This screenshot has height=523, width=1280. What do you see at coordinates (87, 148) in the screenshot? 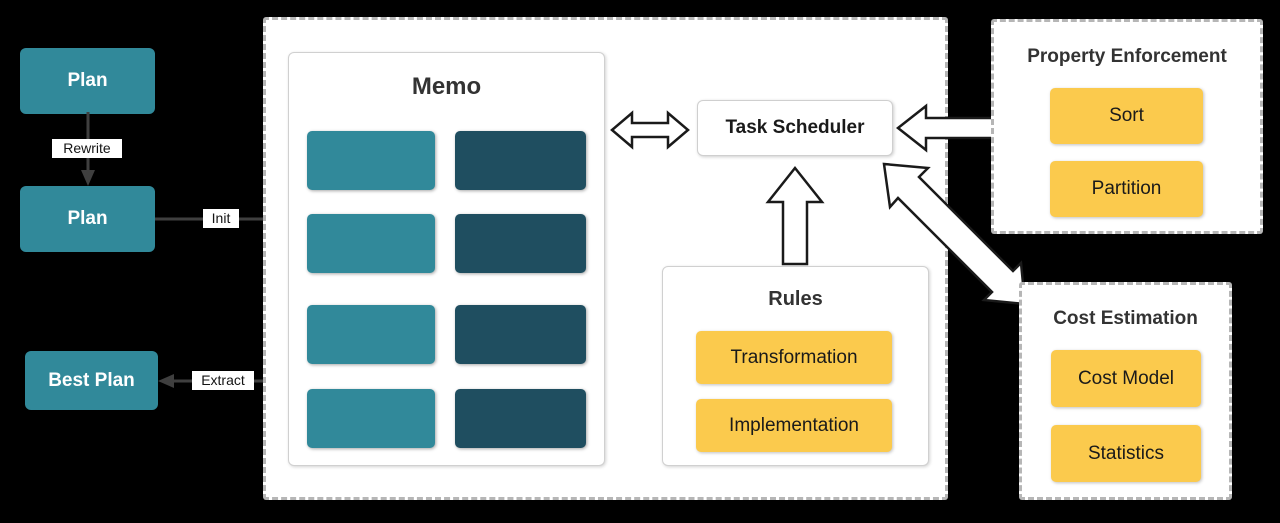
I see `edge-rewrite-label: Rewrite` at bounding box center [87, 148].